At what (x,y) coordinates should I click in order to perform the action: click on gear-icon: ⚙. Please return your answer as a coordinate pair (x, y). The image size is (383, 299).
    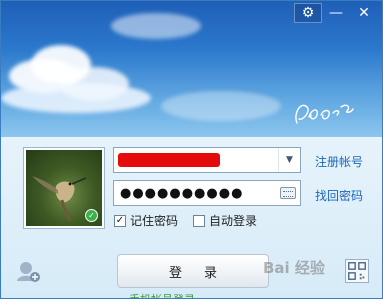
    Looking at the image, I should click on (308, 13).